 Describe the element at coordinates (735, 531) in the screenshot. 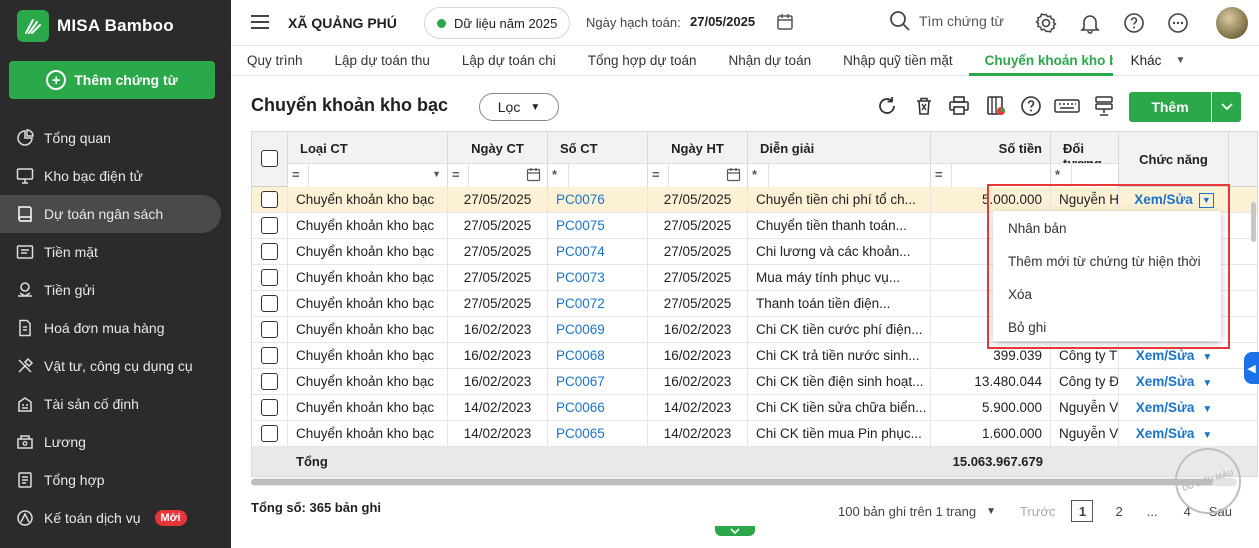

I see `collapse-toggle` at that location.